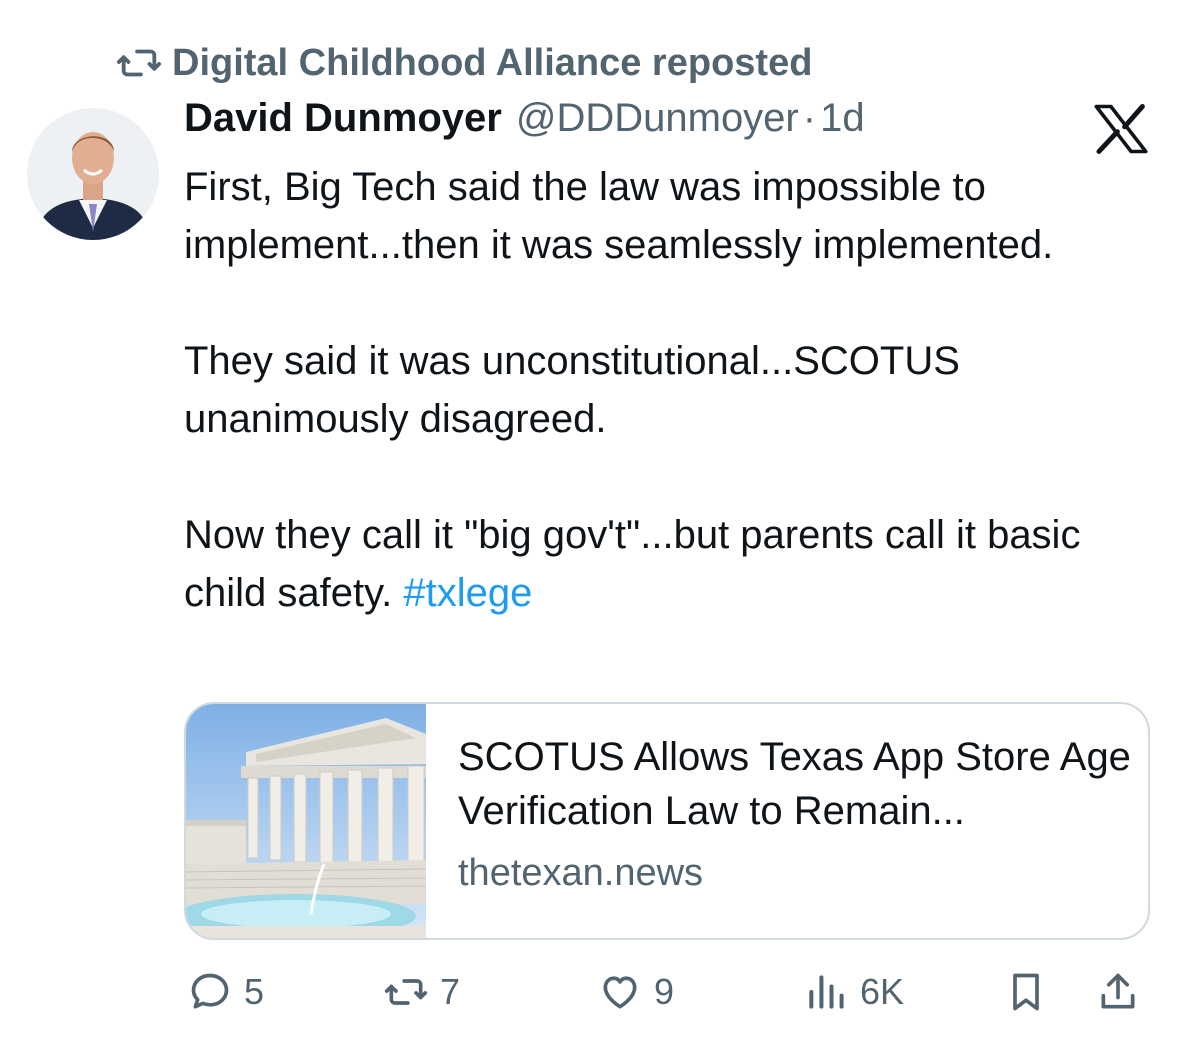 The height and width of the screenshot is (1041, 1179). Describe the element at coordinates (854, 992) in the screenshot. I see `views-button: 6K` at that location.